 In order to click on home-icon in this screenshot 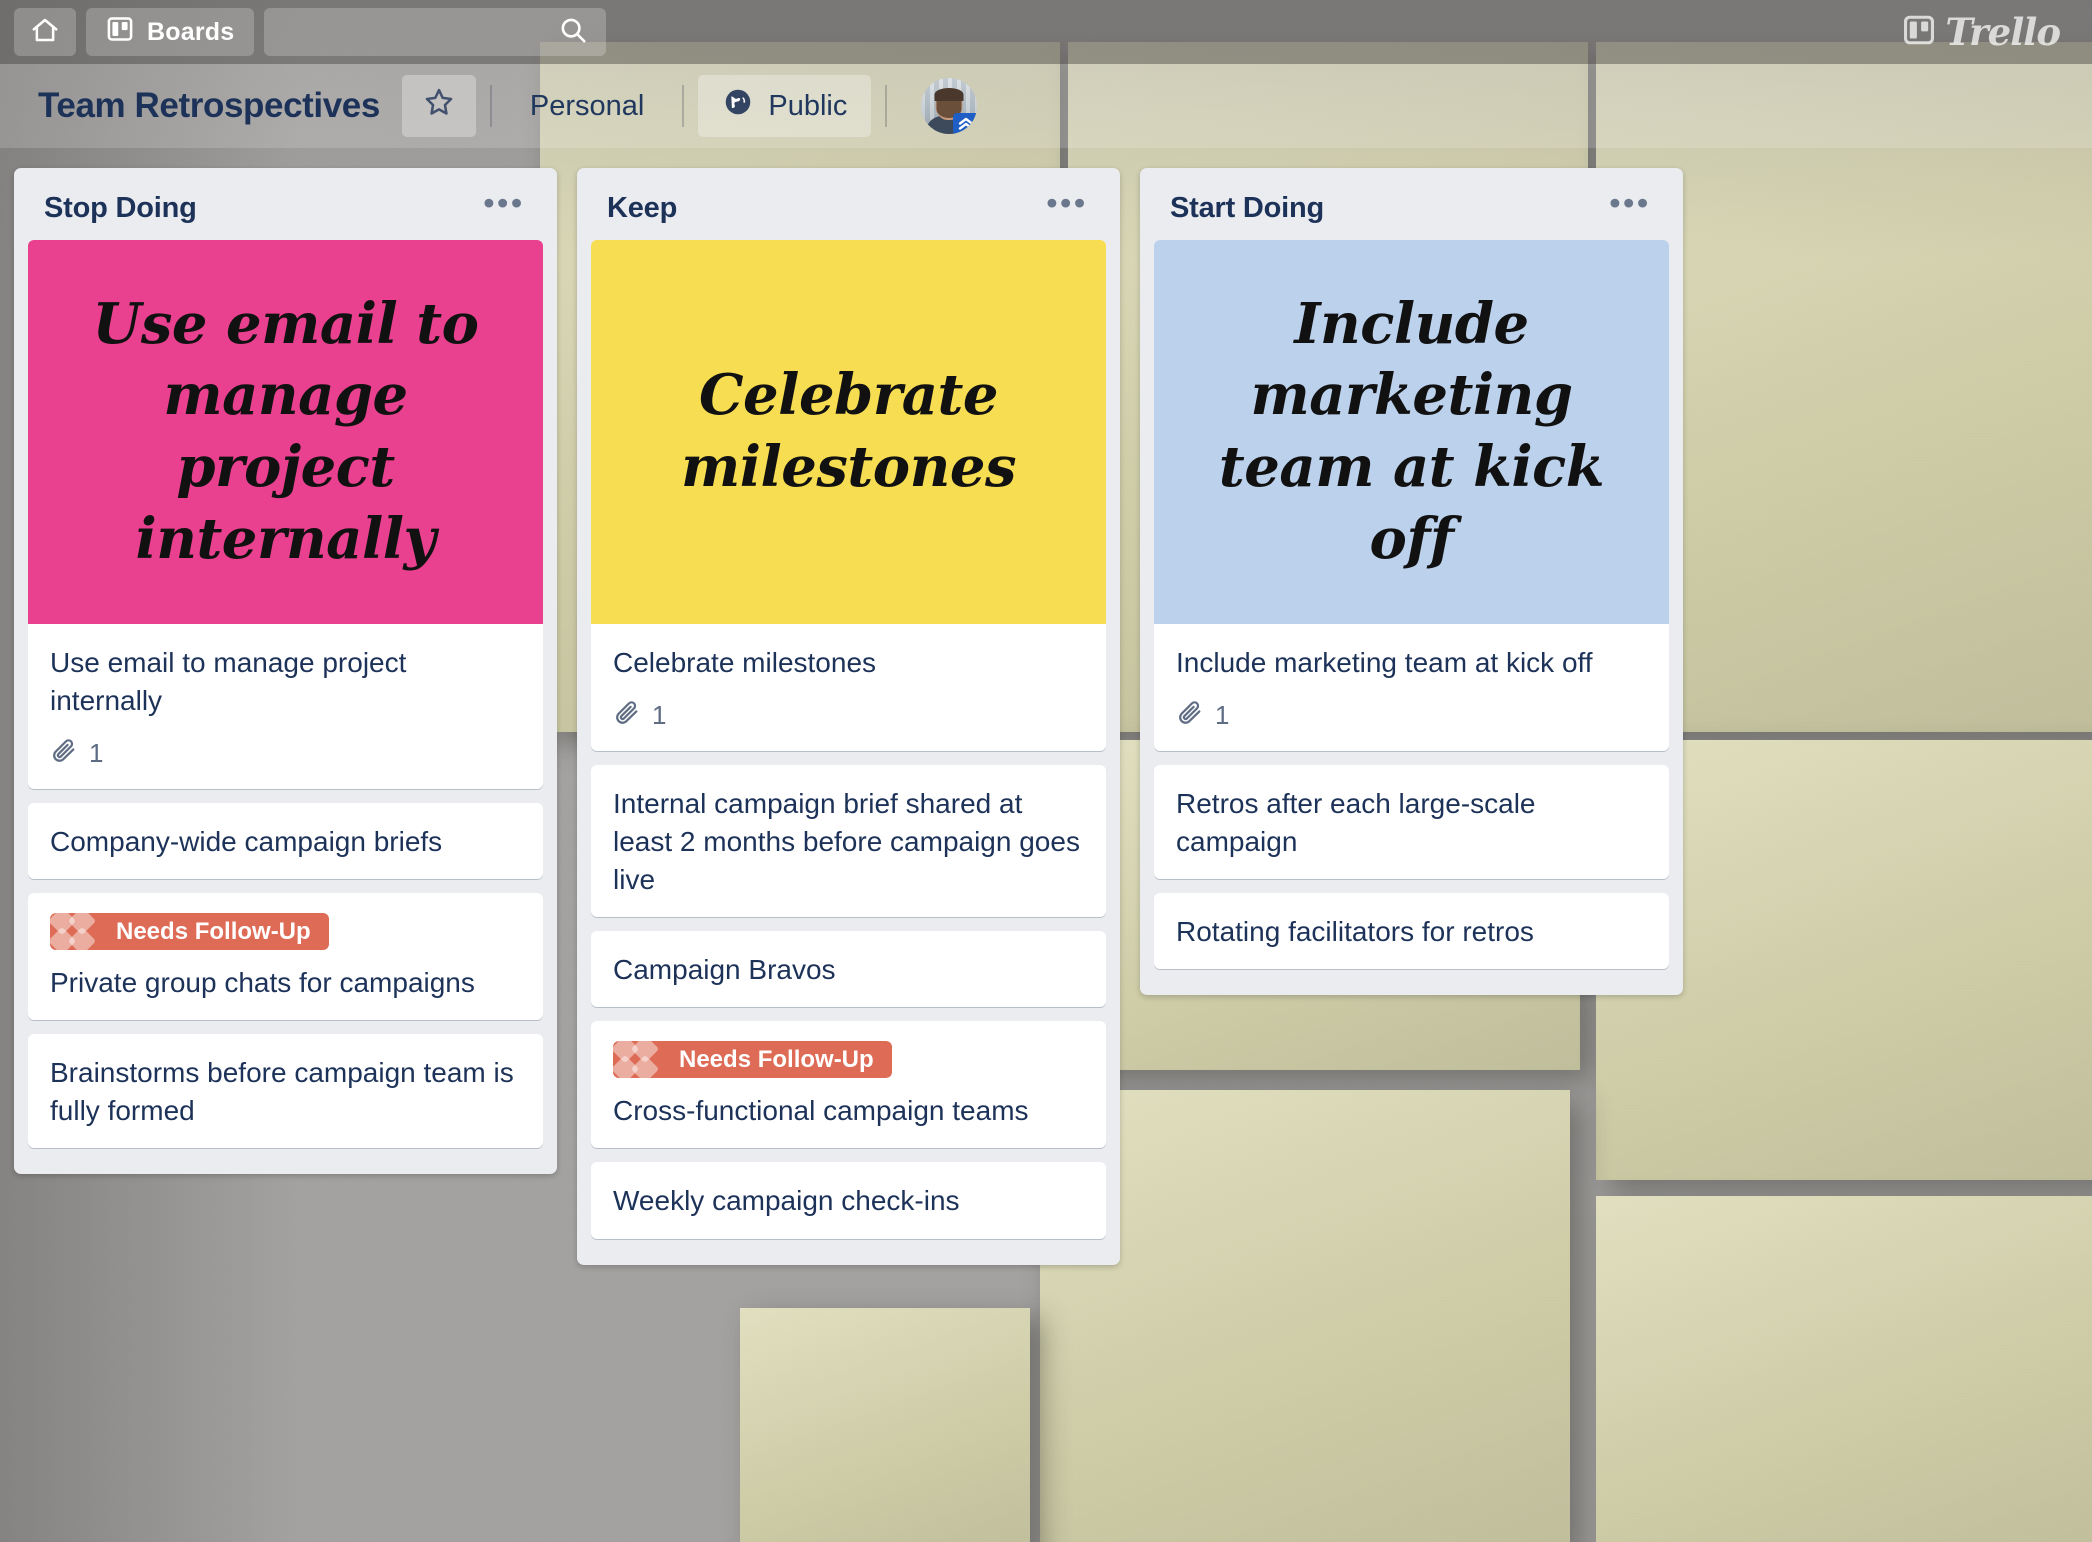, I will do `click(45, 32)`.